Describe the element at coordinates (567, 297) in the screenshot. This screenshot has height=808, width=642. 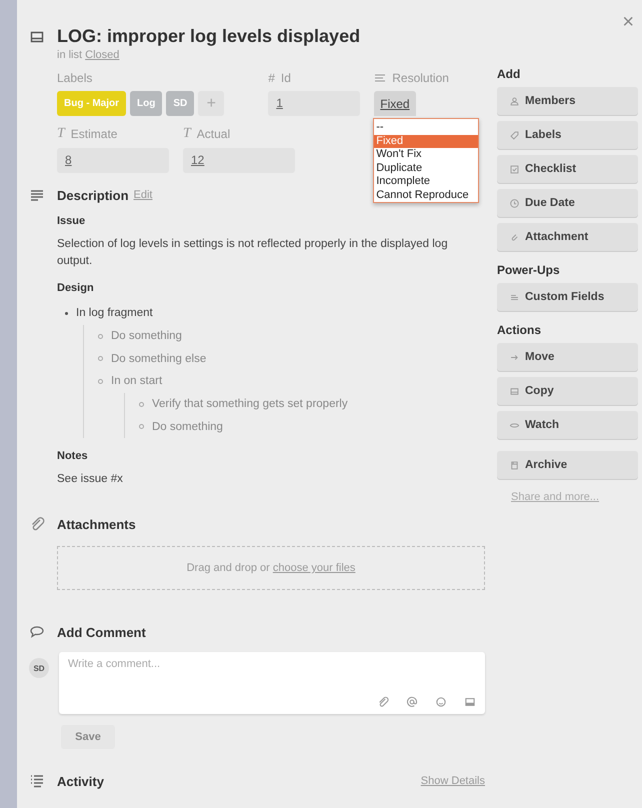
I see `sidebar-button: Custom Fields` at that location.